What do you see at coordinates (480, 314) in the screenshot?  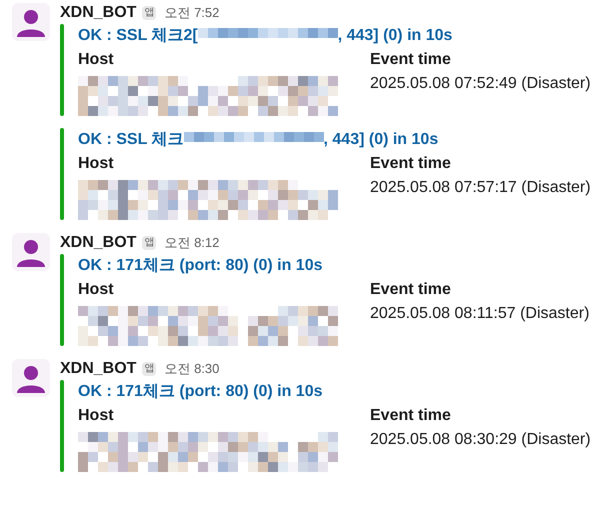 I see `field-value: 2025.05.08 08:11:57 (Disaster)` at bounding box center [480, 314].